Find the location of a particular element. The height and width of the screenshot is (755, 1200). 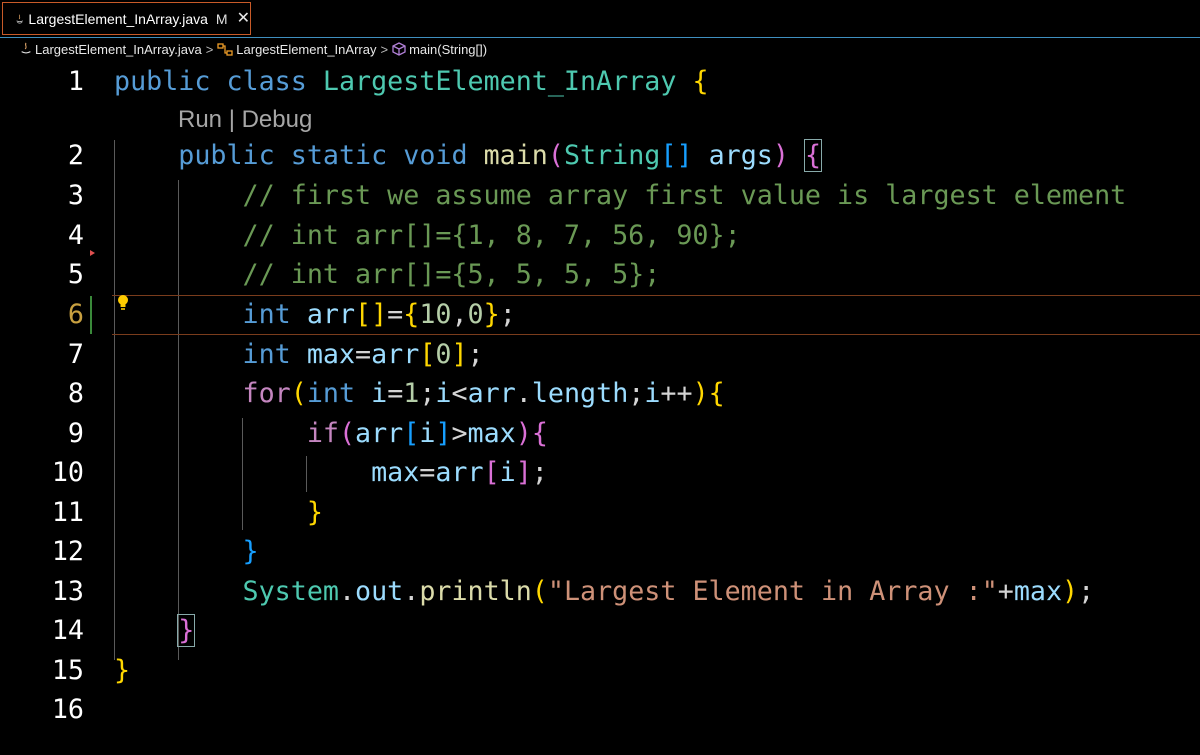

line-number: 11 is located at coordinates (67, 512).